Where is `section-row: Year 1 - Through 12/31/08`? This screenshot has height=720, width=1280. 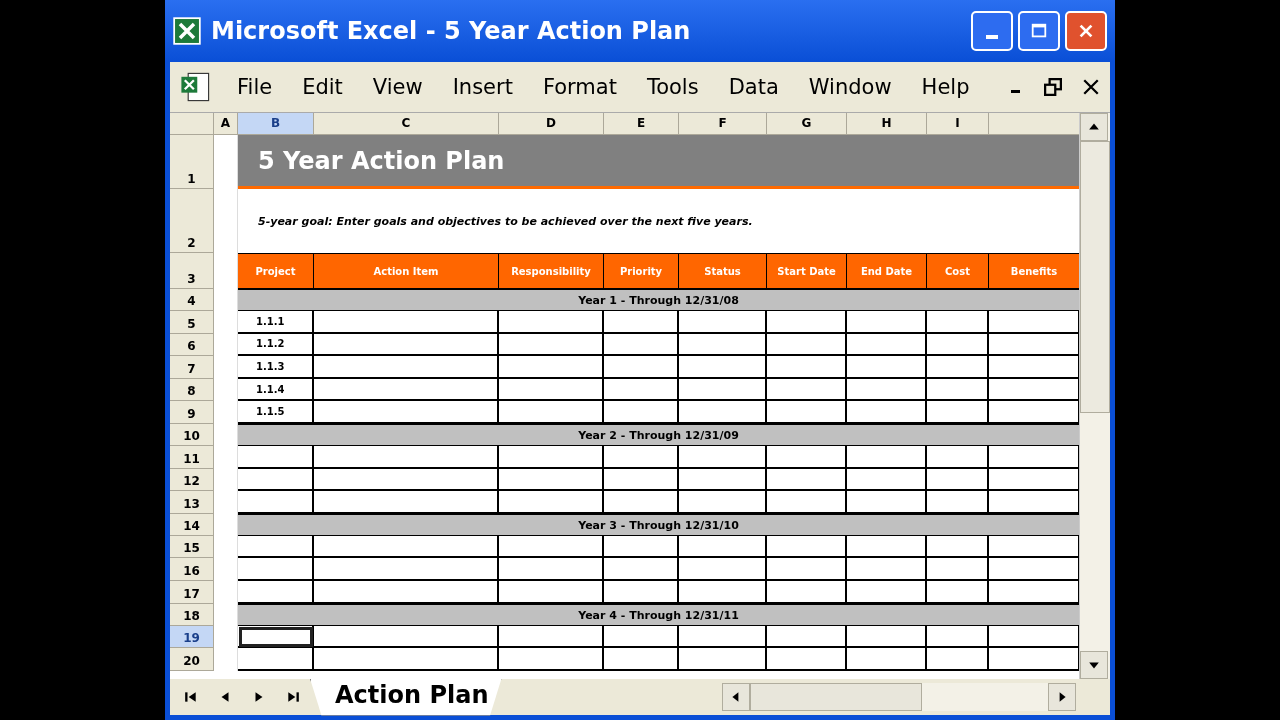 section-row: Year 1 - Through 12/31/08 is located at coordinates (658, 300).